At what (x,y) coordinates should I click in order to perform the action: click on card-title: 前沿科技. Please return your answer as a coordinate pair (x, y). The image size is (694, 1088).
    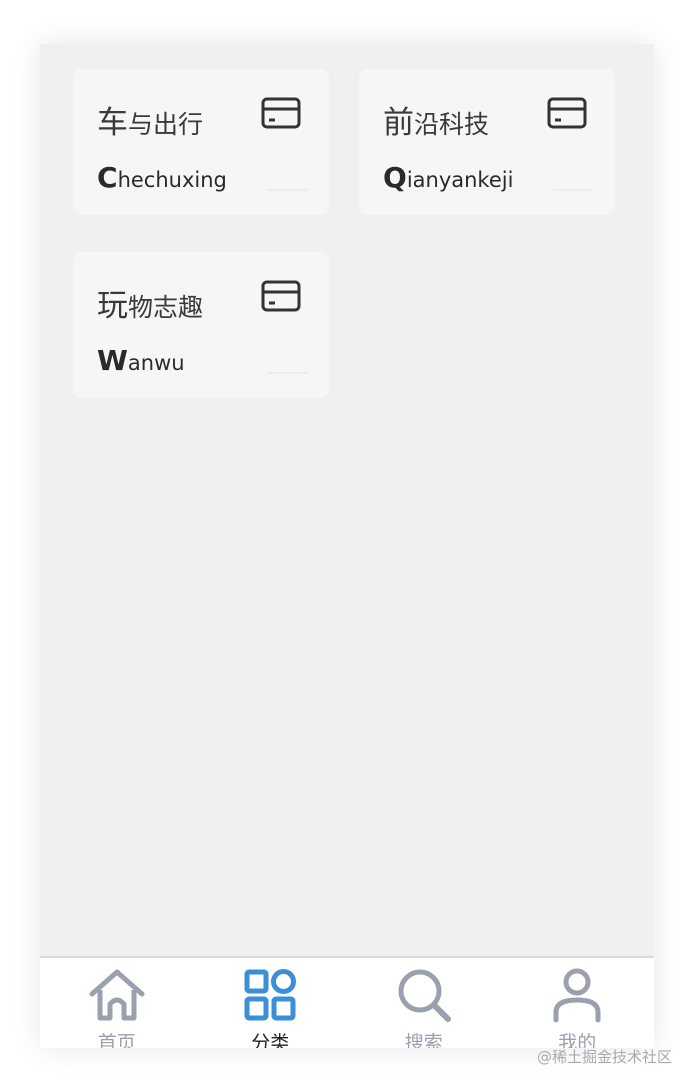
    Looking at the image, I should click on (436, 119).